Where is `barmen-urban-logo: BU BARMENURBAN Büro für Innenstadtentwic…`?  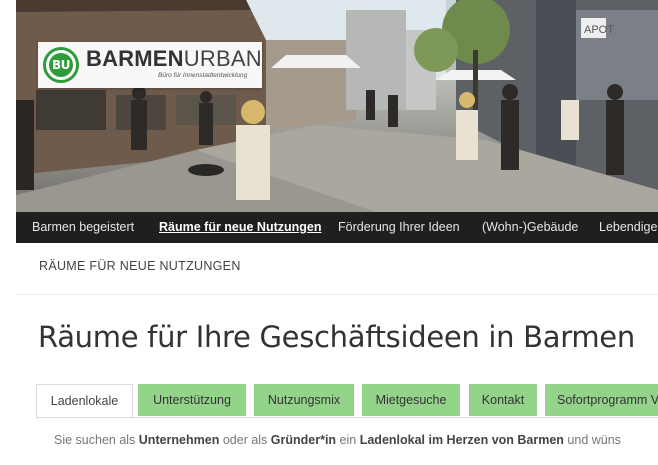 barmen-urban-logo: BU BARMENURBAN Büro für Innenstadtentwic… is located at coordinates (150, 65).